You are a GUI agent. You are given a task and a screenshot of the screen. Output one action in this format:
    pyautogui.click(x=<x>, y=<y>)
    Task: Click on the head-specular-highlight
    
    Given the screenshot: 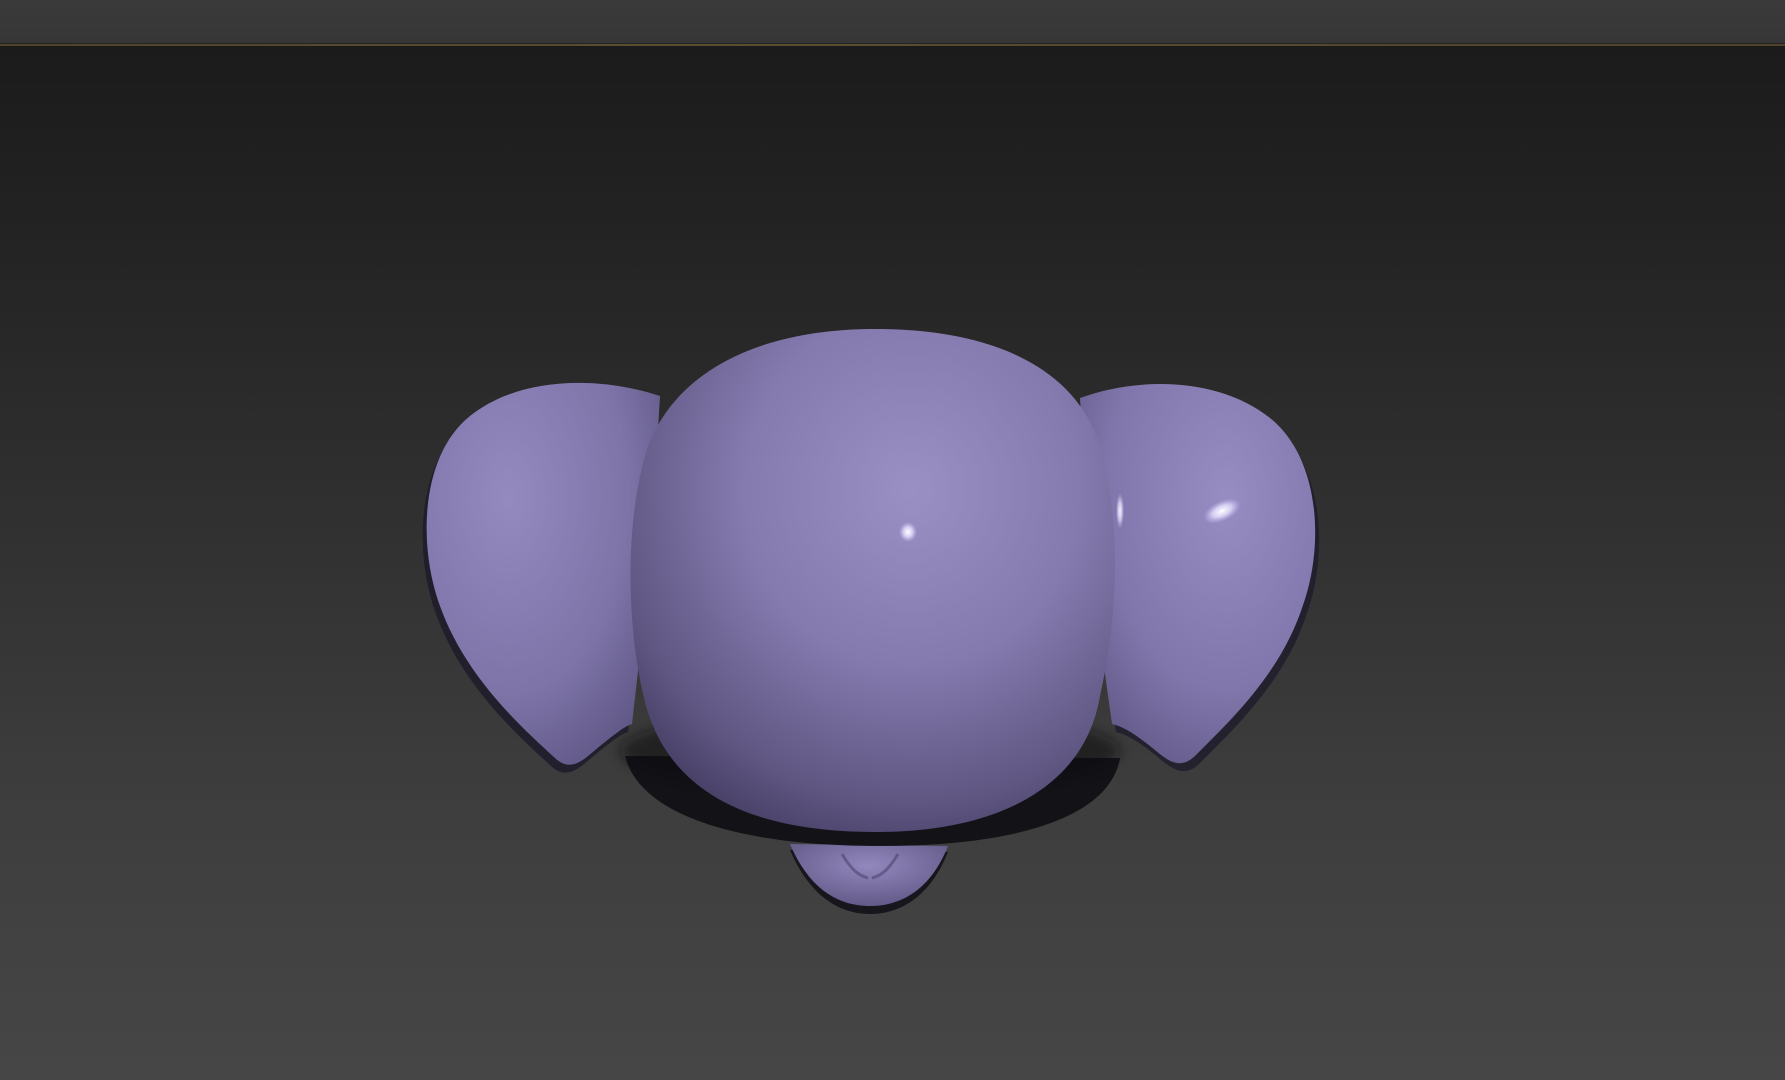 What is the action you would take?
    pyautogui.click(x=908, y=532)
    